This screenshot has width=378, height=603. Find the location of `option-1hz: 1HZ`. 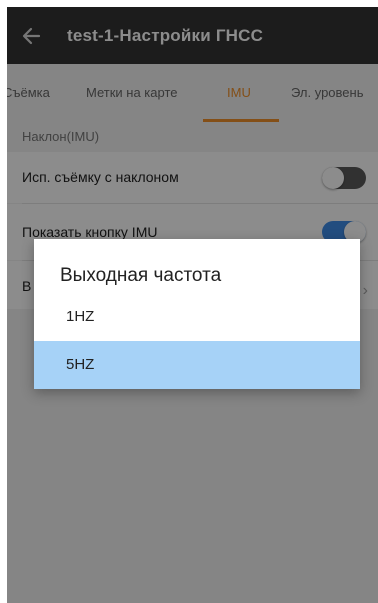

option-1hz: 1HZ is located at coordinates (197, 317).